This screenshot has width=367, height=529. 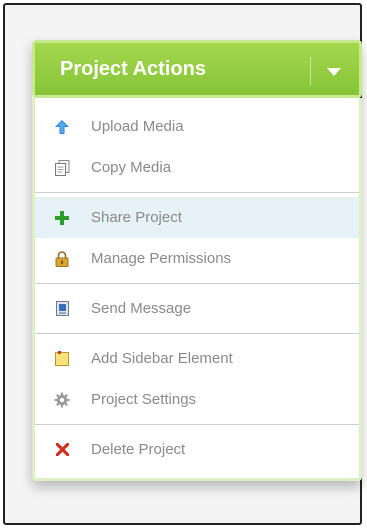 I want to click on menu-group-media: Upload Media Copy Media, so click(x=197, y=147).